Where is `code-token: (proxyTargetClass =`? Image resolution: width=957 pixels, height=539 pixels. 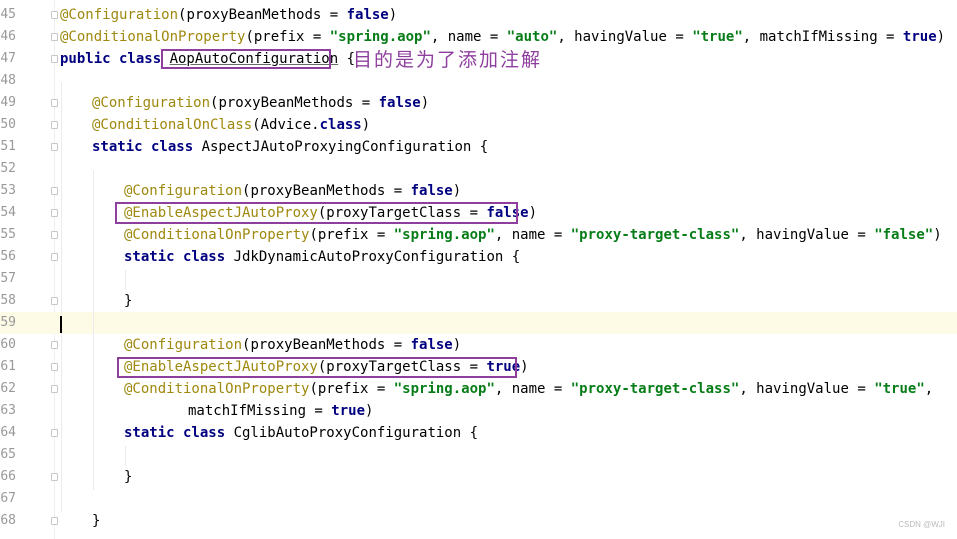 code-token: (proxyTargetClass = is located at coordinates (402, 367).